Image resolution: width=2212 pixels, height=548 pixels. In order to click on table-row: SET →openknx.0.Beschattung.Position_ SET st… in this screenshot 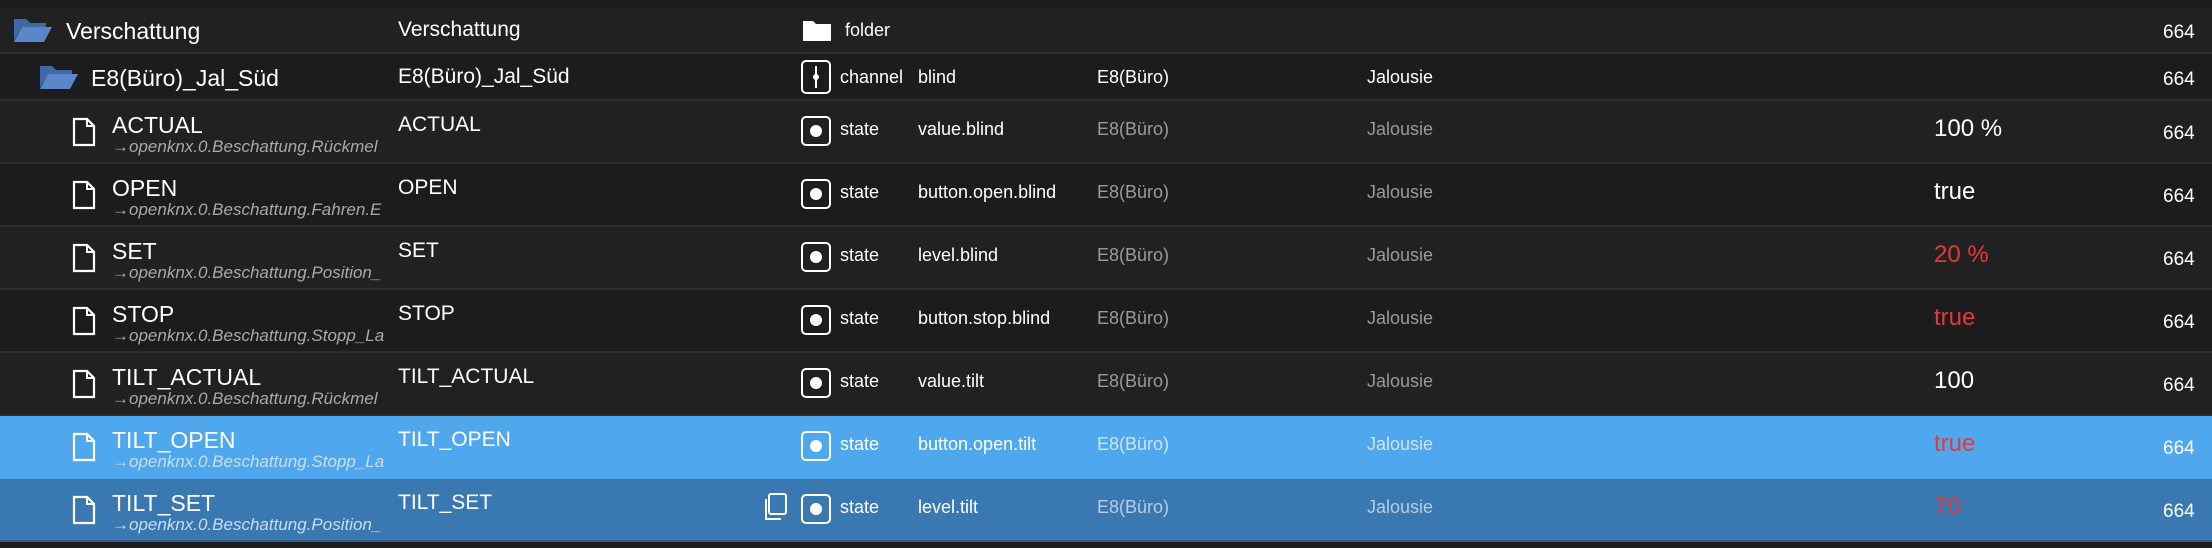, I will do `click(1106, 258)`.